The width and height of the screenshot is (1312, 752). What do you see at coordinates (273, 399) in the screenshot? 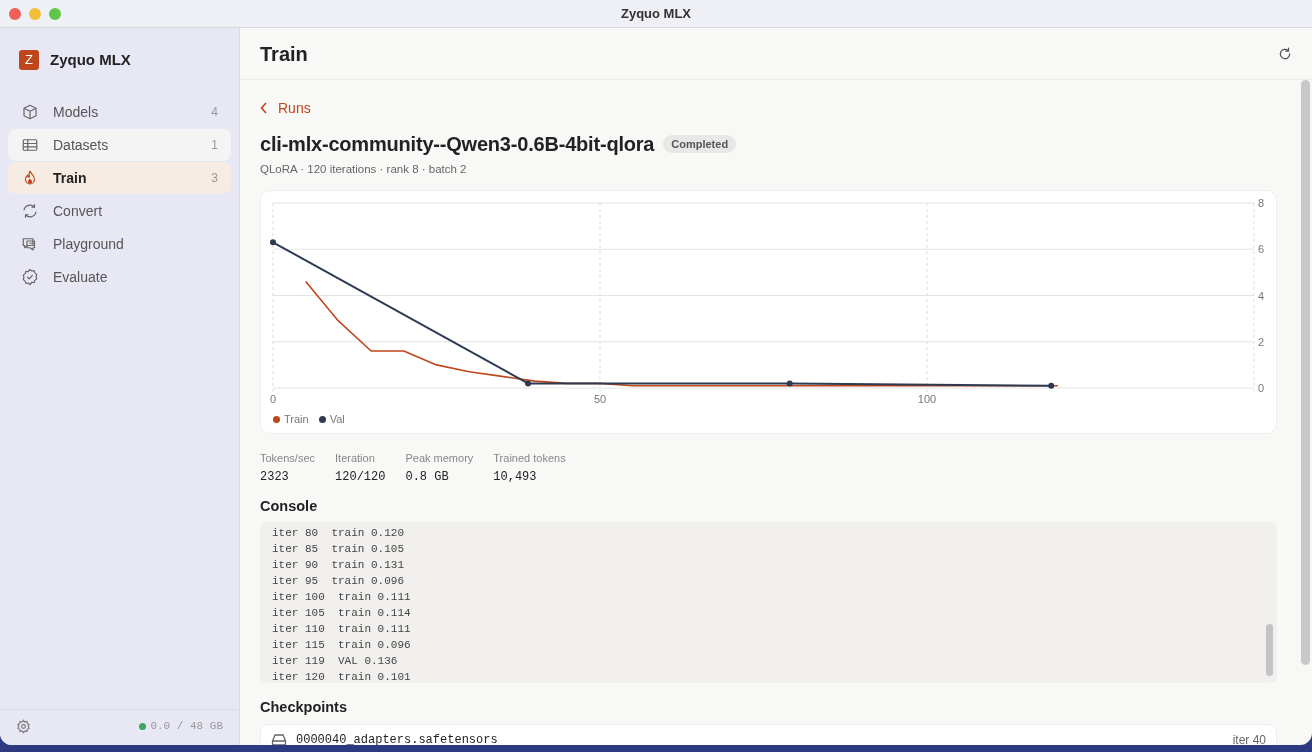
I see `x-tick-label: 0` at bounding box center [273, 399].